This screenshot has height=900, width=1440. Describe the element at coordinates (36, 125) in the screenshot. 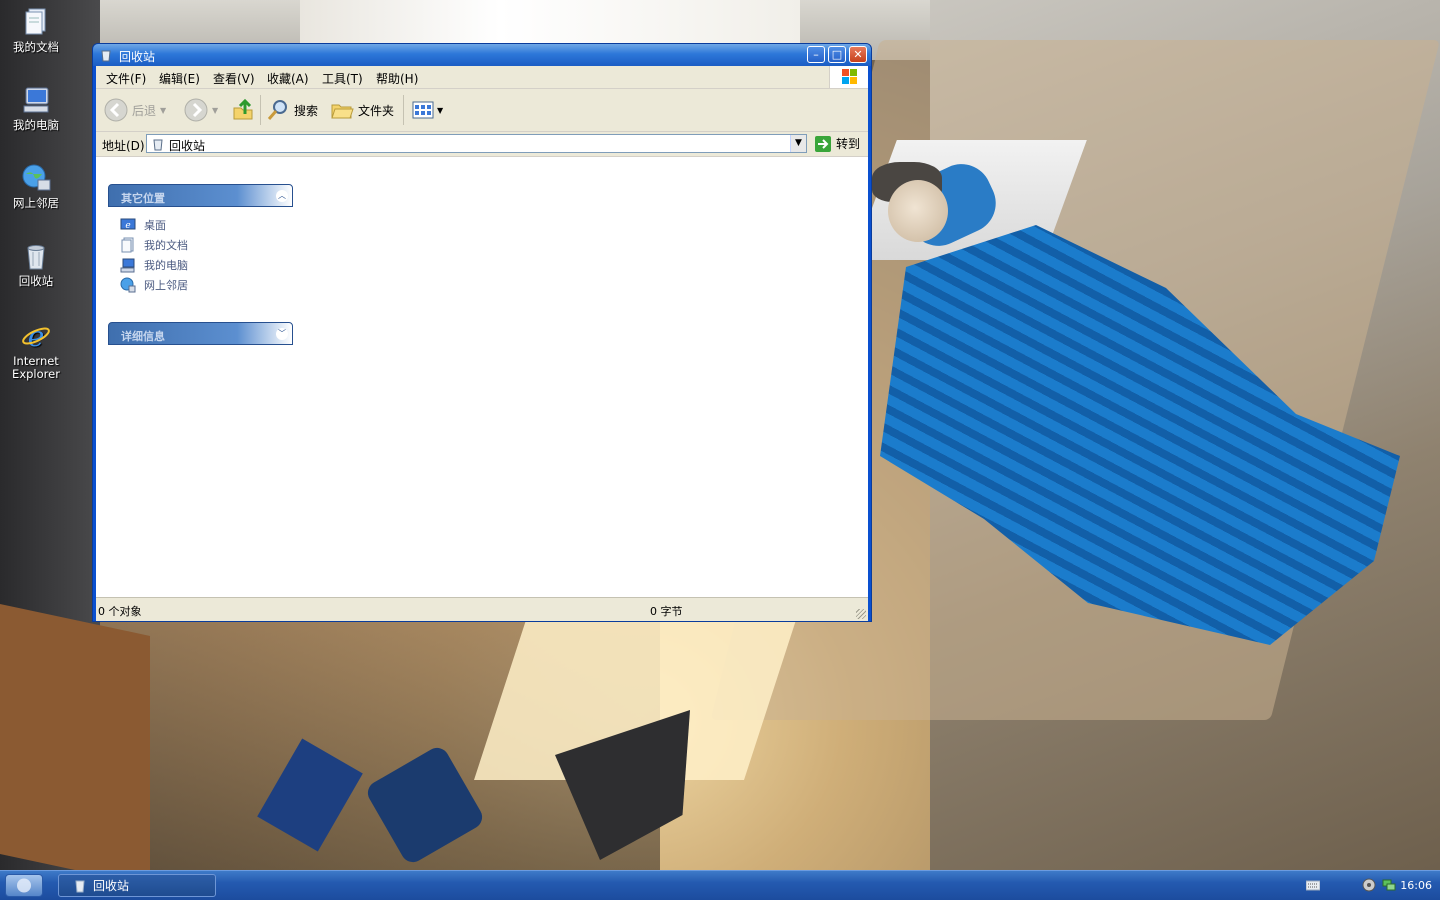

I see `desktop-icon-label: 我的电脑` at that location.